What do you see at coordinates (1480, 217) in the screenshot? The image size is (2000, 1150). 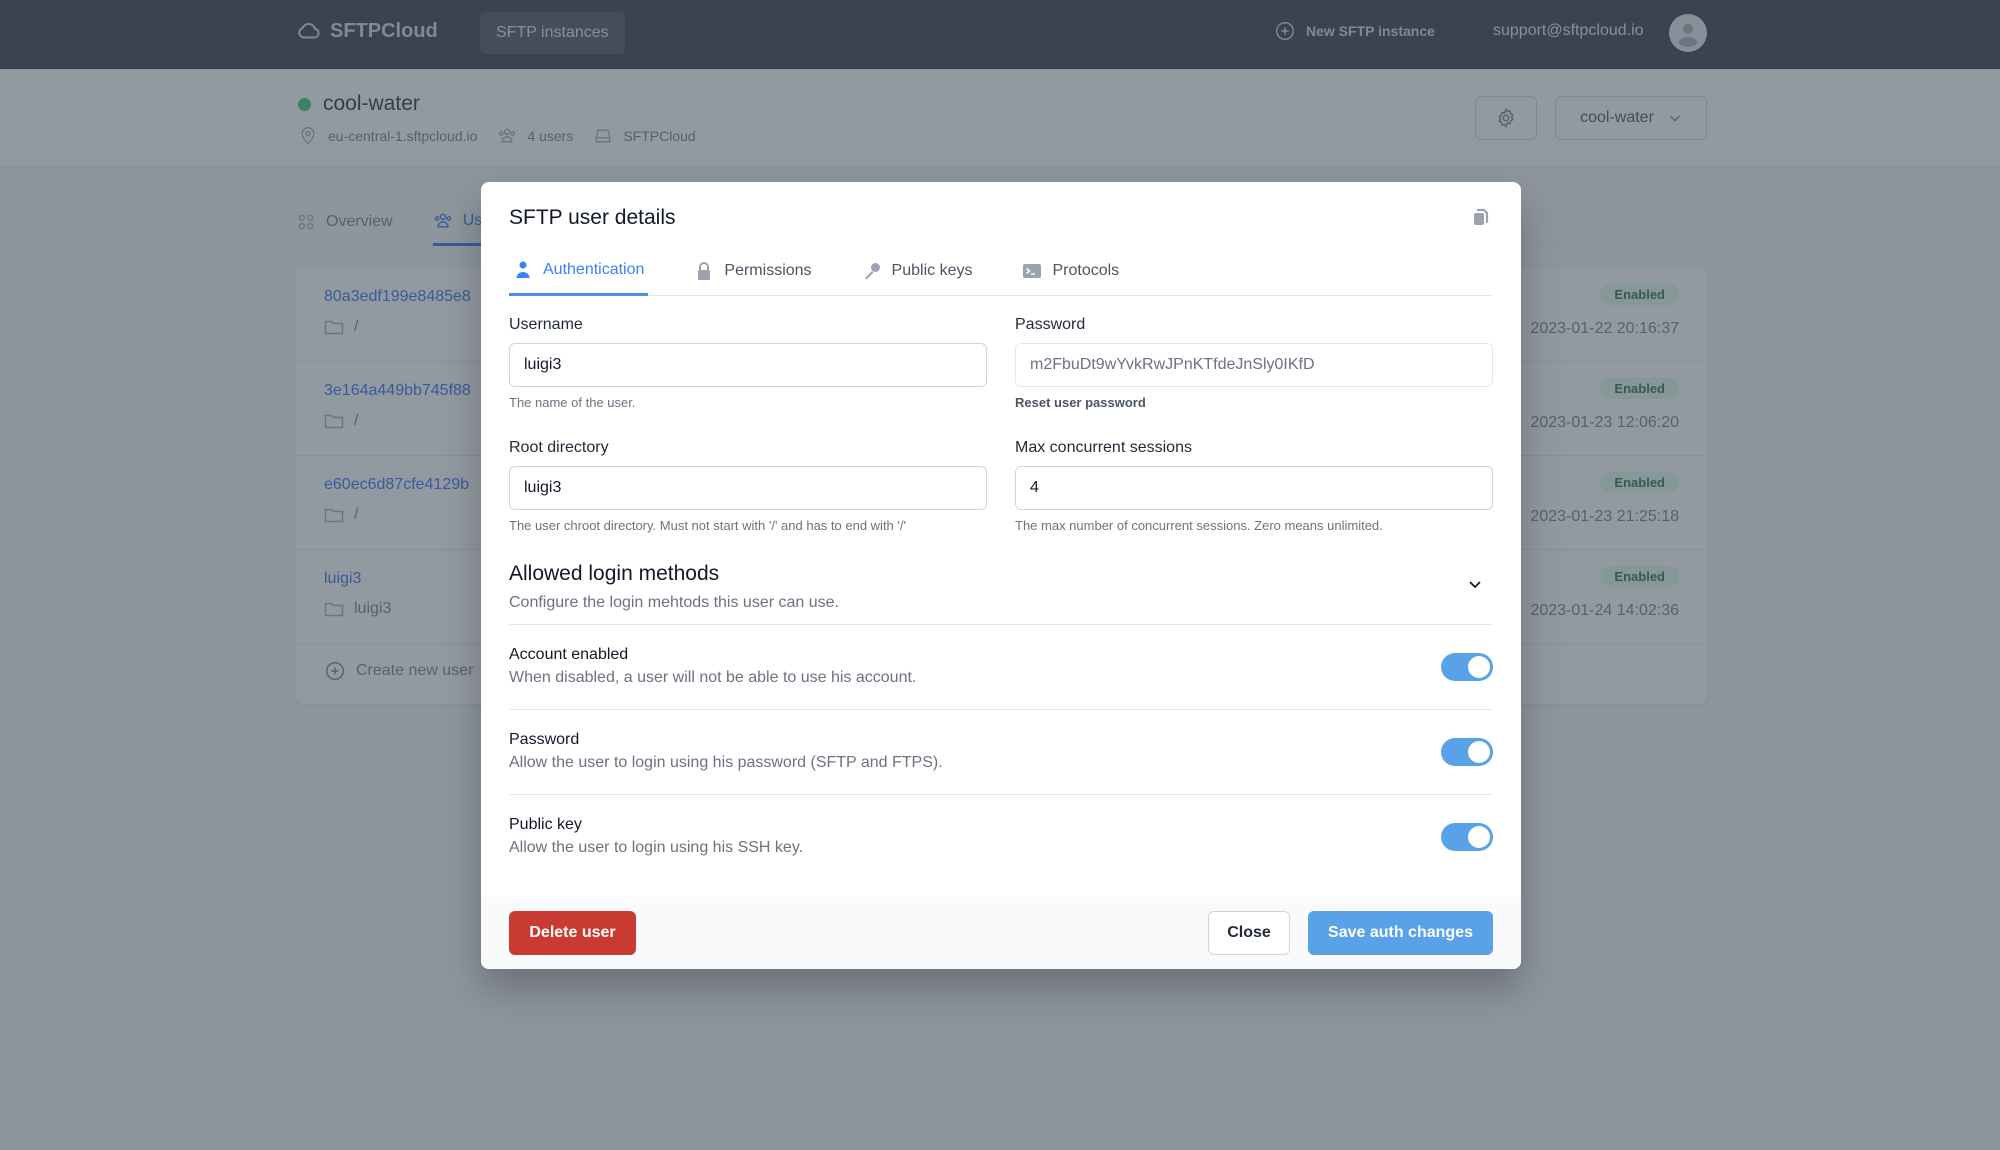 I see `copy-icon` at bounding box center [1480, 217].